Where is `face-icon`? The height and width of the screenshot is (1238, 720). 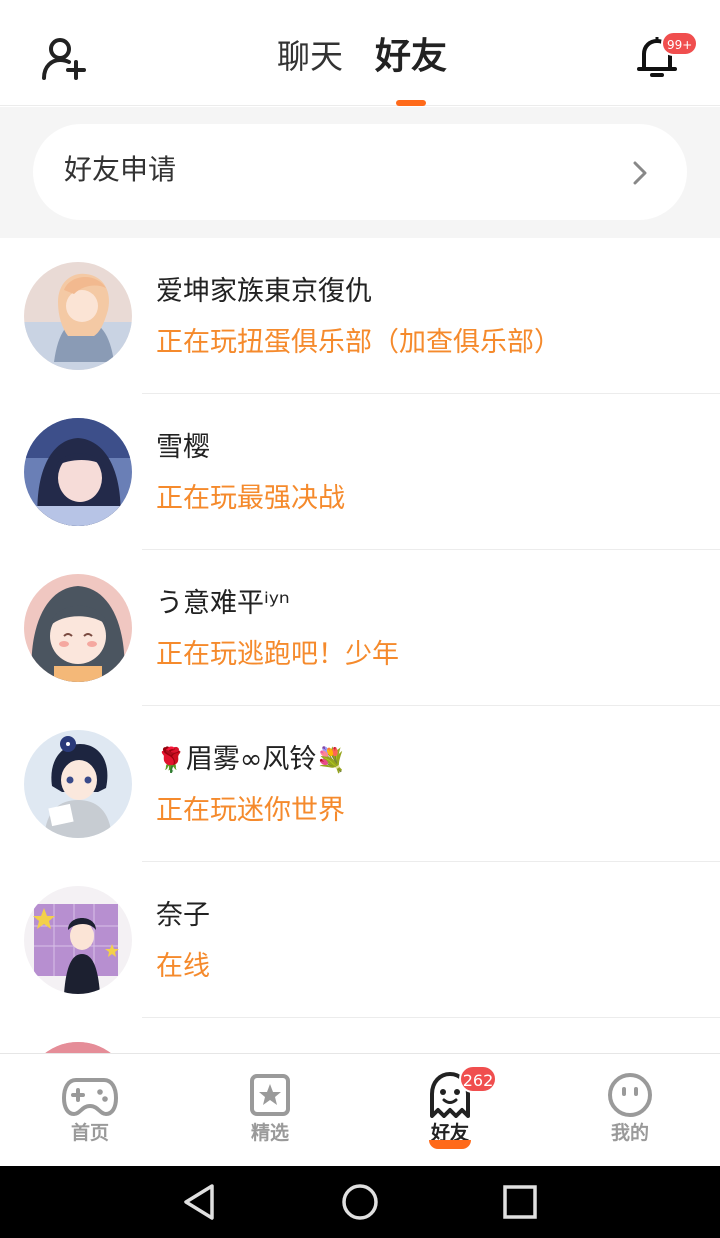
face-icon is located at coordinates (630, 1095).